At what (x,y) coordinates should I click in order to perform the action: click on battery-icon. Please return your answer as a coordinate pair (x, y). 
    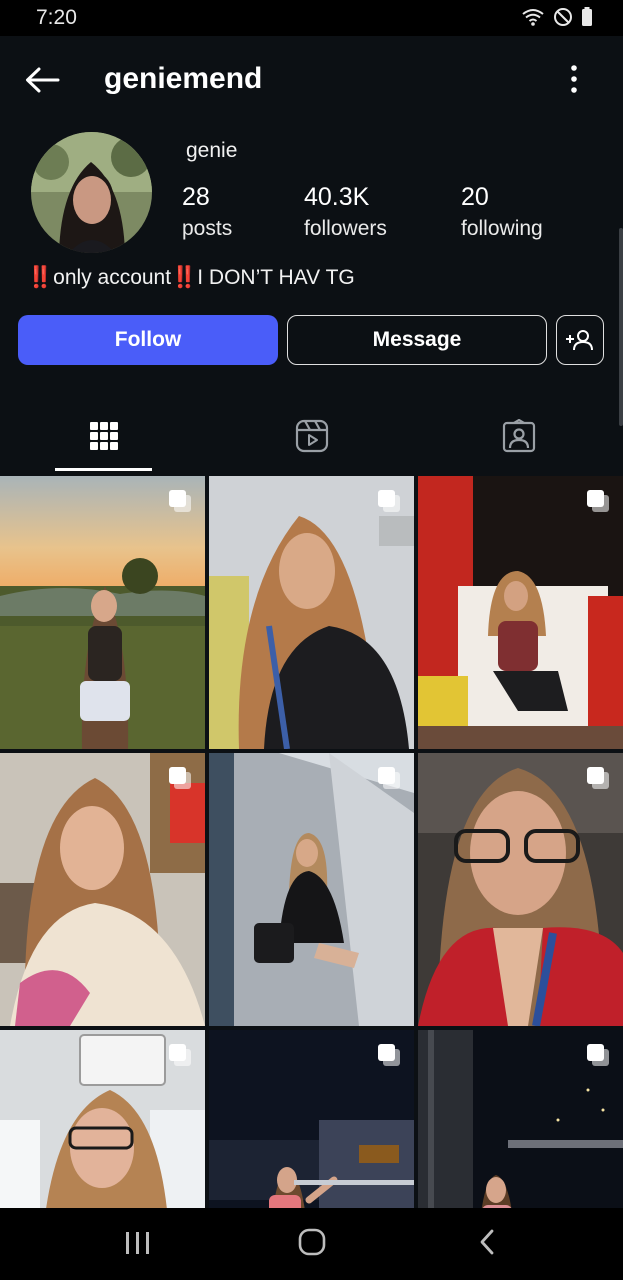
    Looking at the image, I should click on (587, 16).